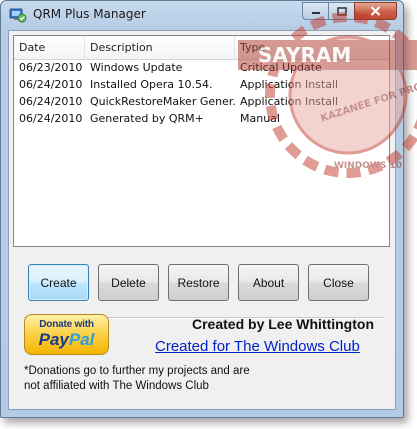 The width and height of the screenshot is (417, 429). I want to click on app-icon, so click(18, 15).